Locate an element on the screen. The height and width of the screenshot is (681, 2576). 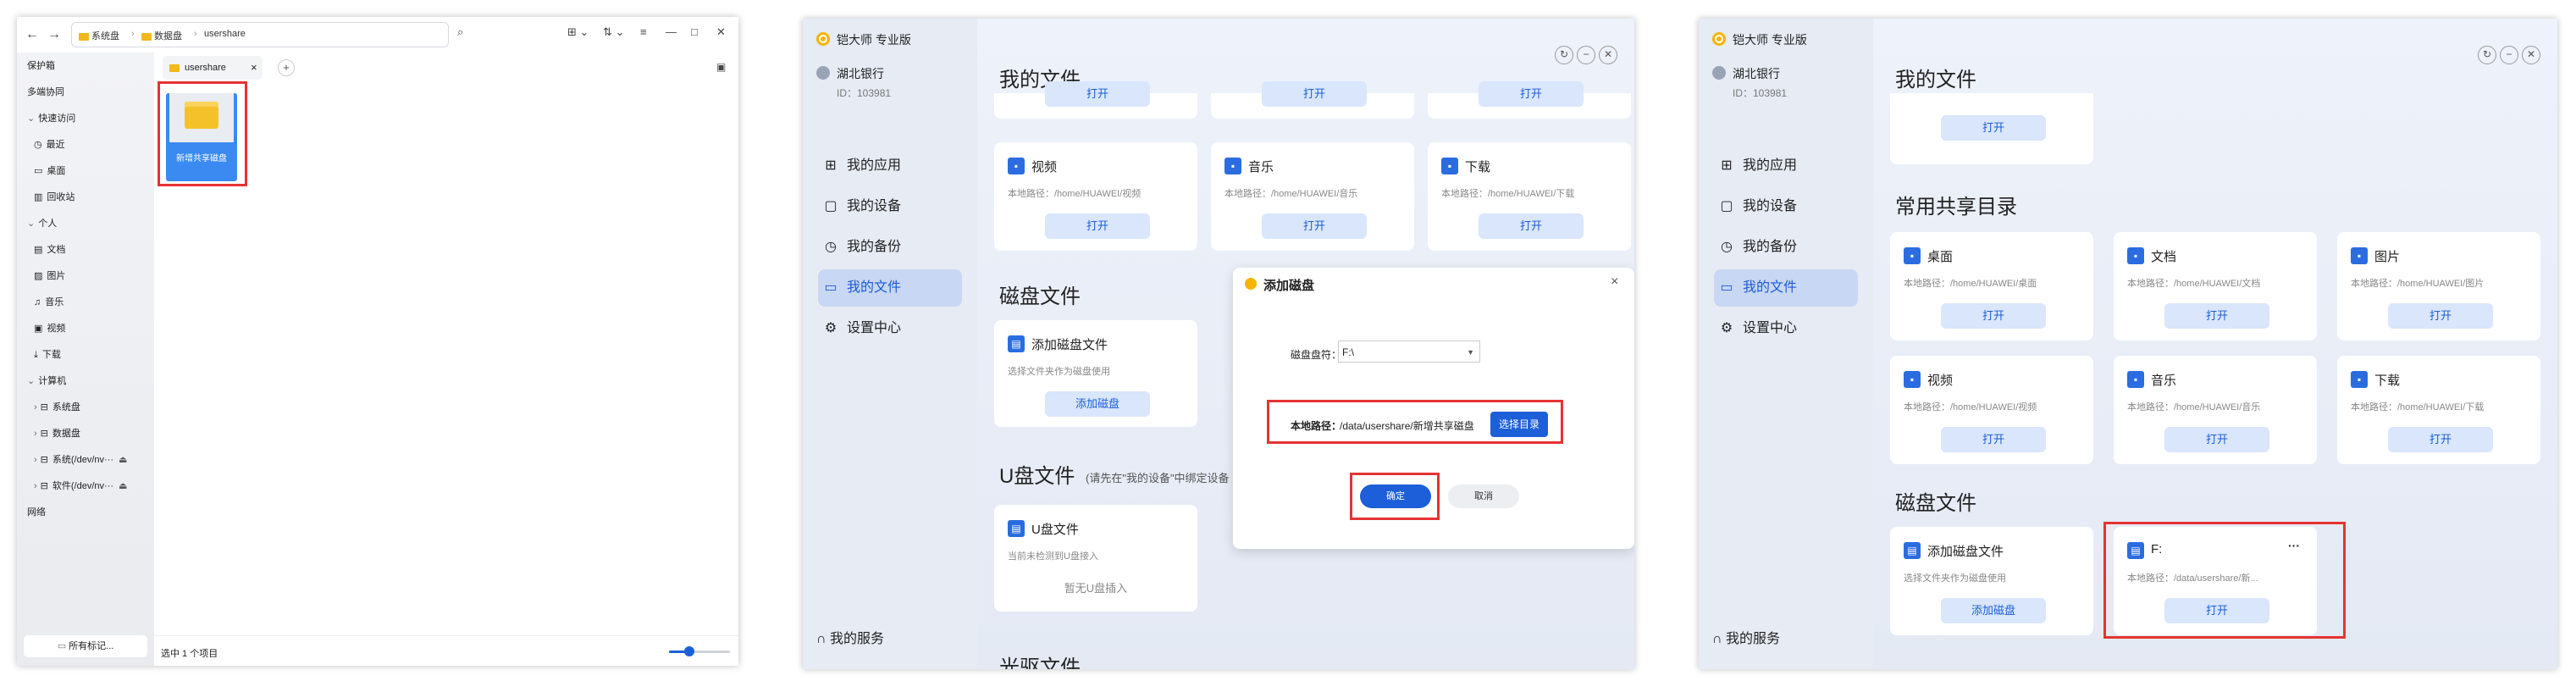
status-text: 选中 1 个项目 is located at coordinates (190, 654).